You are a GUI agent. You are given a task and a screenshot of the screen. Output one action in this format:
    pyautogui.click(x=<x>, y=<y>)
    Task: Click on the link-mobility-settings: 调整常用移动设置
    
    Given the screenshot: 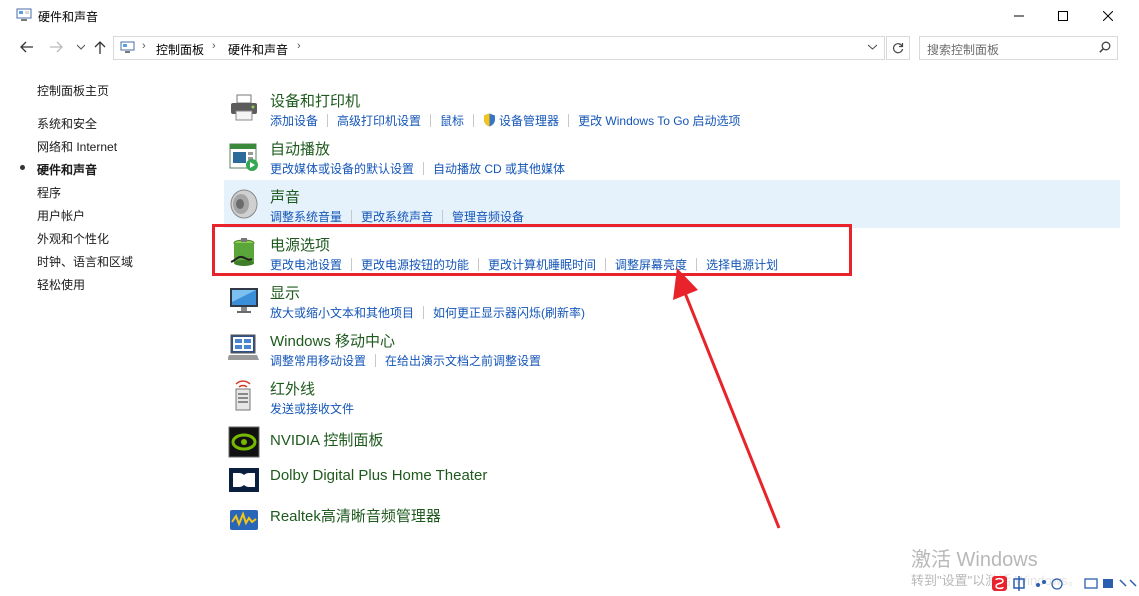 What is the action you would take?
    pyautogui.click(x=318, y=361)
    